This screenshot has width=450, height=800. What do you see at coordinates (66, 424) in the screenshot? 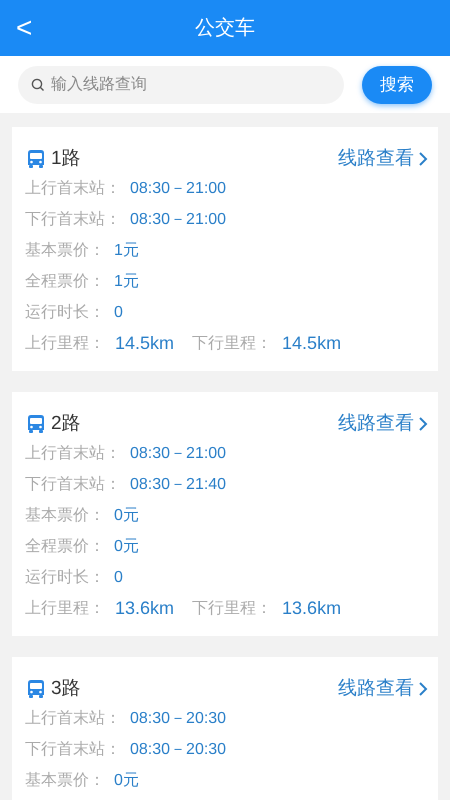
I see `route-name: 2路` at bounding box center [66, 424].